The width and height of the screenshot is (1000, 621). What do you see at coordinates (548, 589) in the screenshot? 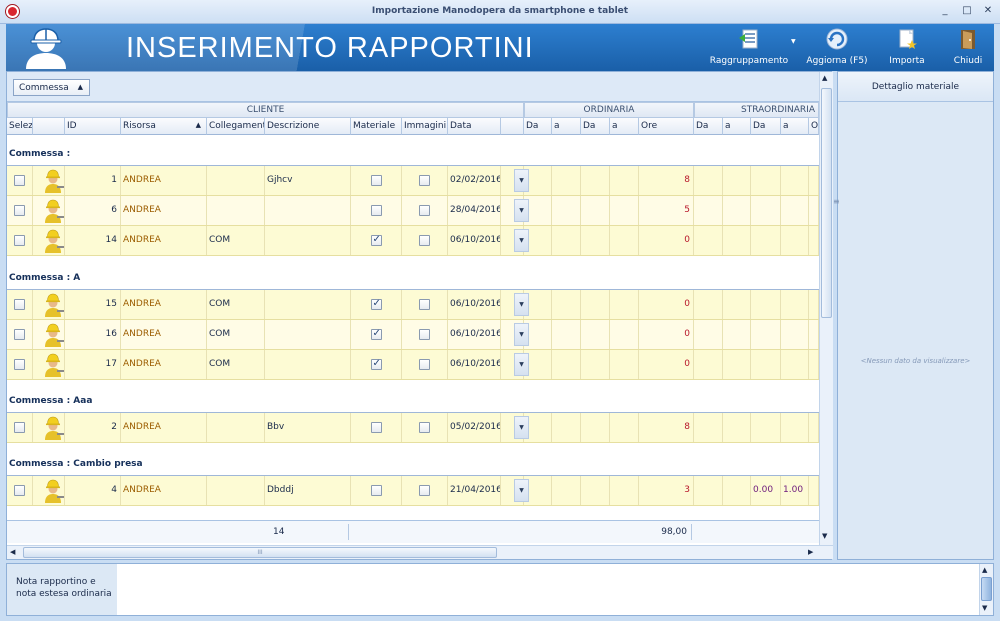
I see `nota-textarea` at bounding box center [548, 589].